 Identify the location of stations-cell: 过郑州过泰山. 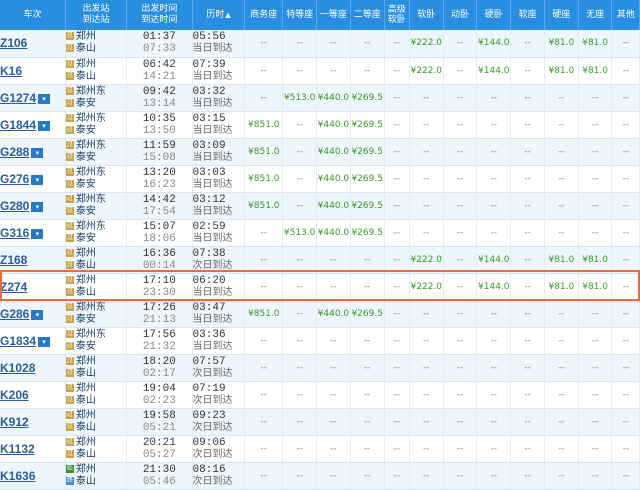
(96, 260).